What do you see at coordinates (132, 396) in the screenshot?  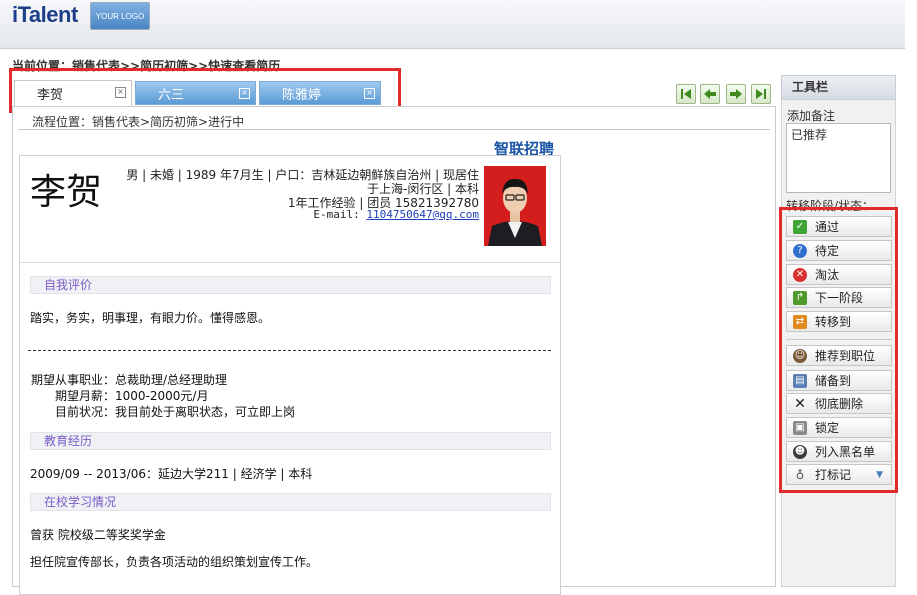 I see `expected-salary: 期望月薪：1000-2000元/月` at bounding box center [132, 396].